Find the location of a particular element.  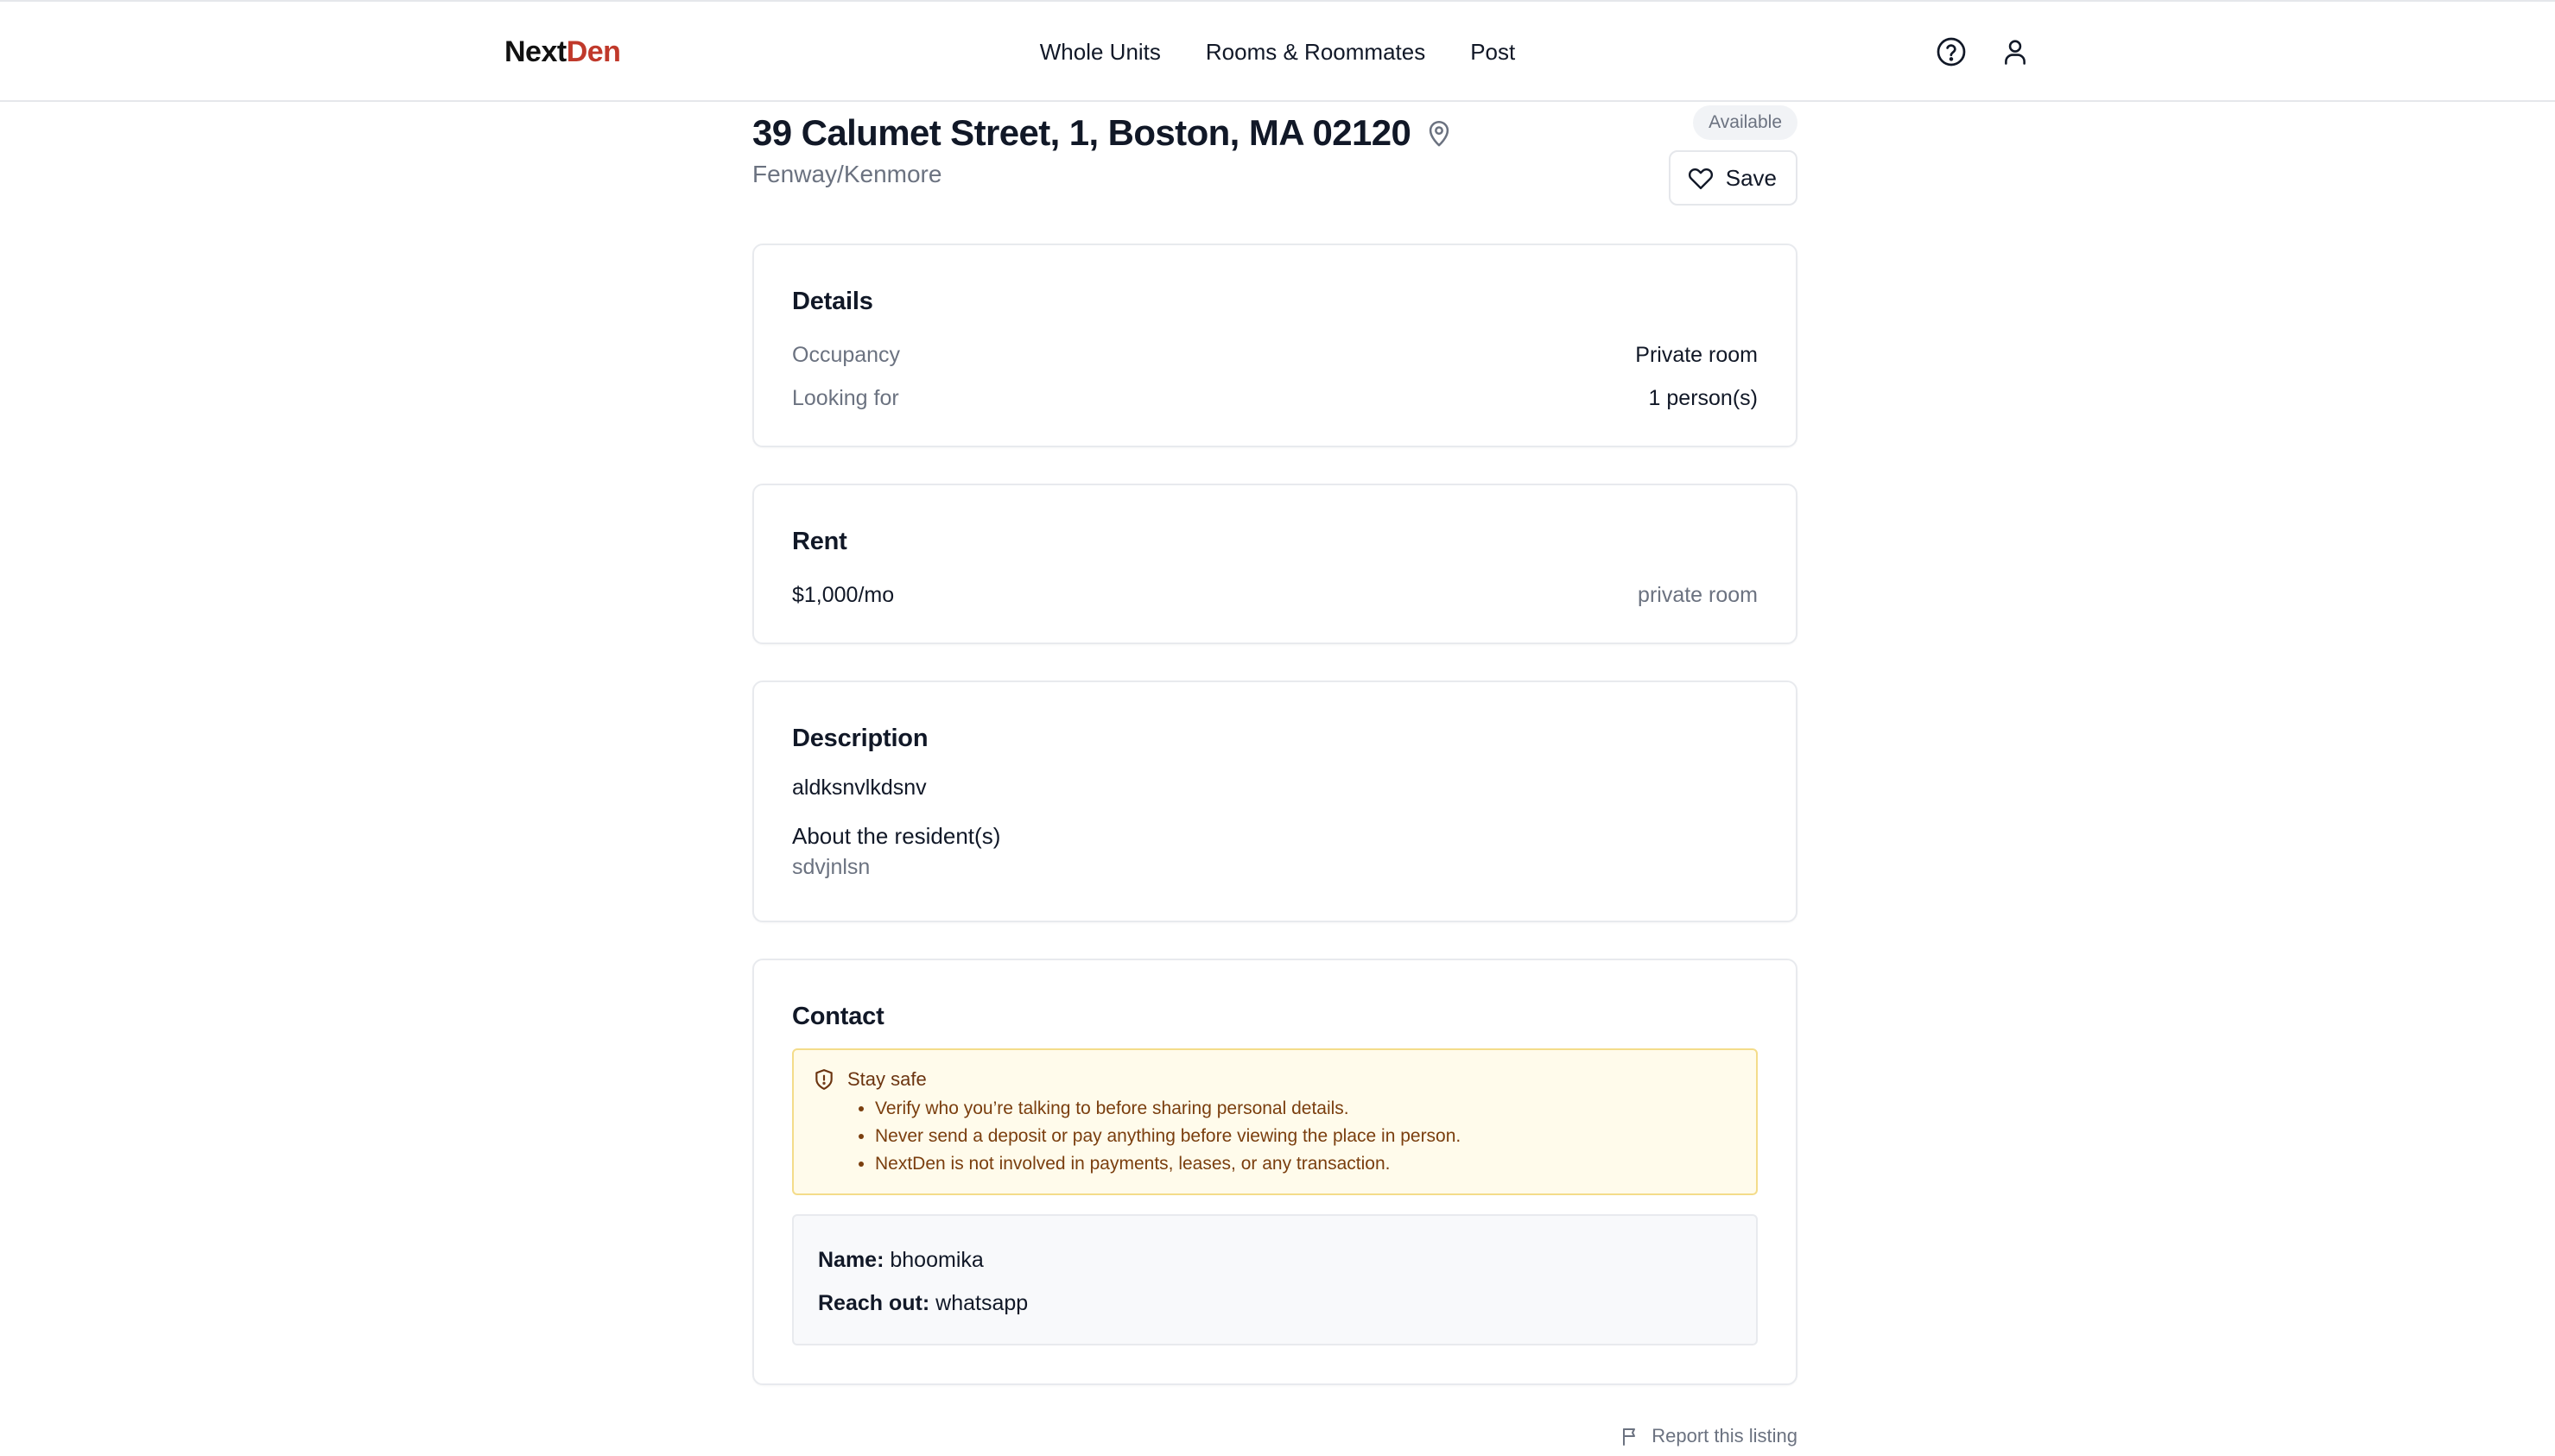

contact-reach-value: whatsapp is located at coordinates (982, 1303).